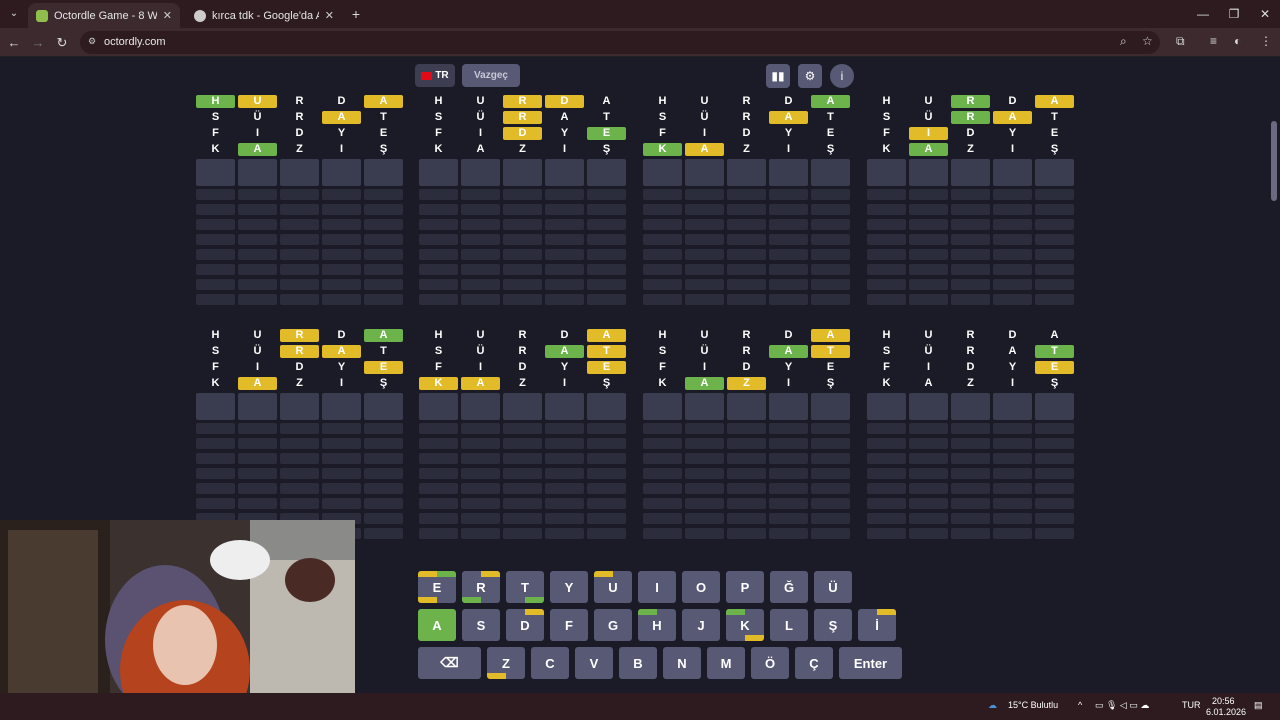 The image size is (1280, 720). Describe the element at coordinates (38, 43) in the screenshot. I see `forward-icon: →` at that location.